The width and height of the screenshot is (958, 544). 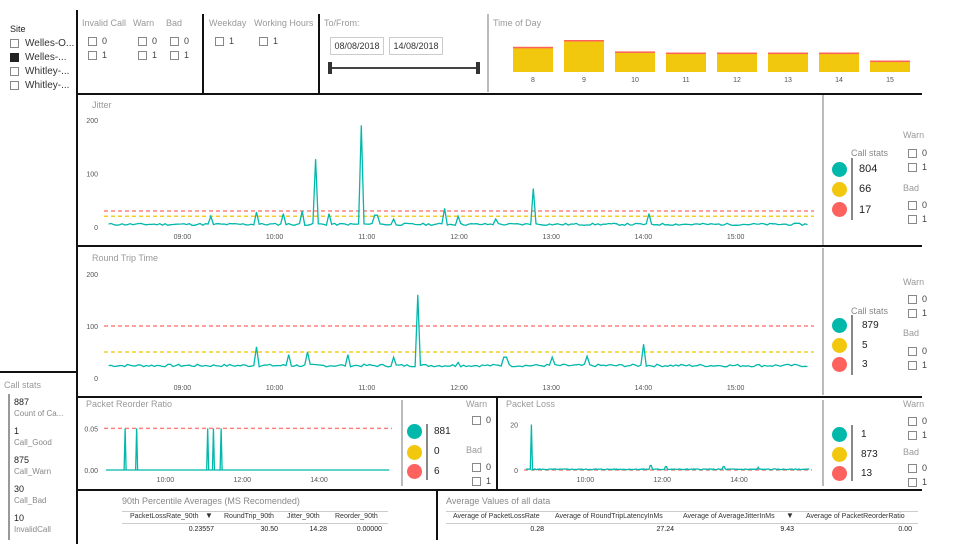 I want to click on reorder-spike, so click(x=136, y=449).